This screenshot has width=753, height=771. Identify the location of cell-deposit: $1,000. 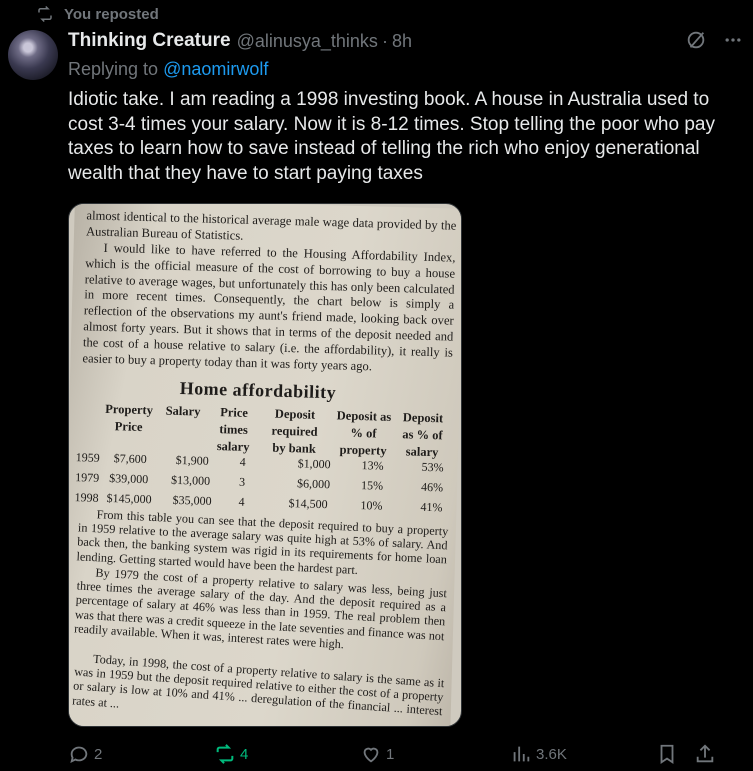
(314, 464).